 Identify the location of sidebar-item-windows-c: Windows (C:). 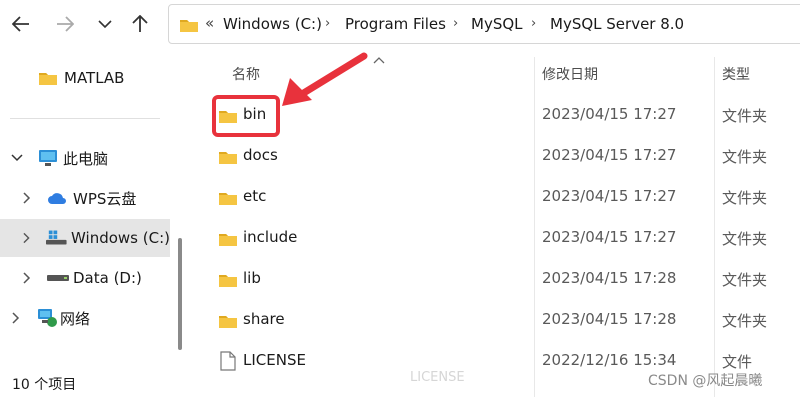
(85, 238).